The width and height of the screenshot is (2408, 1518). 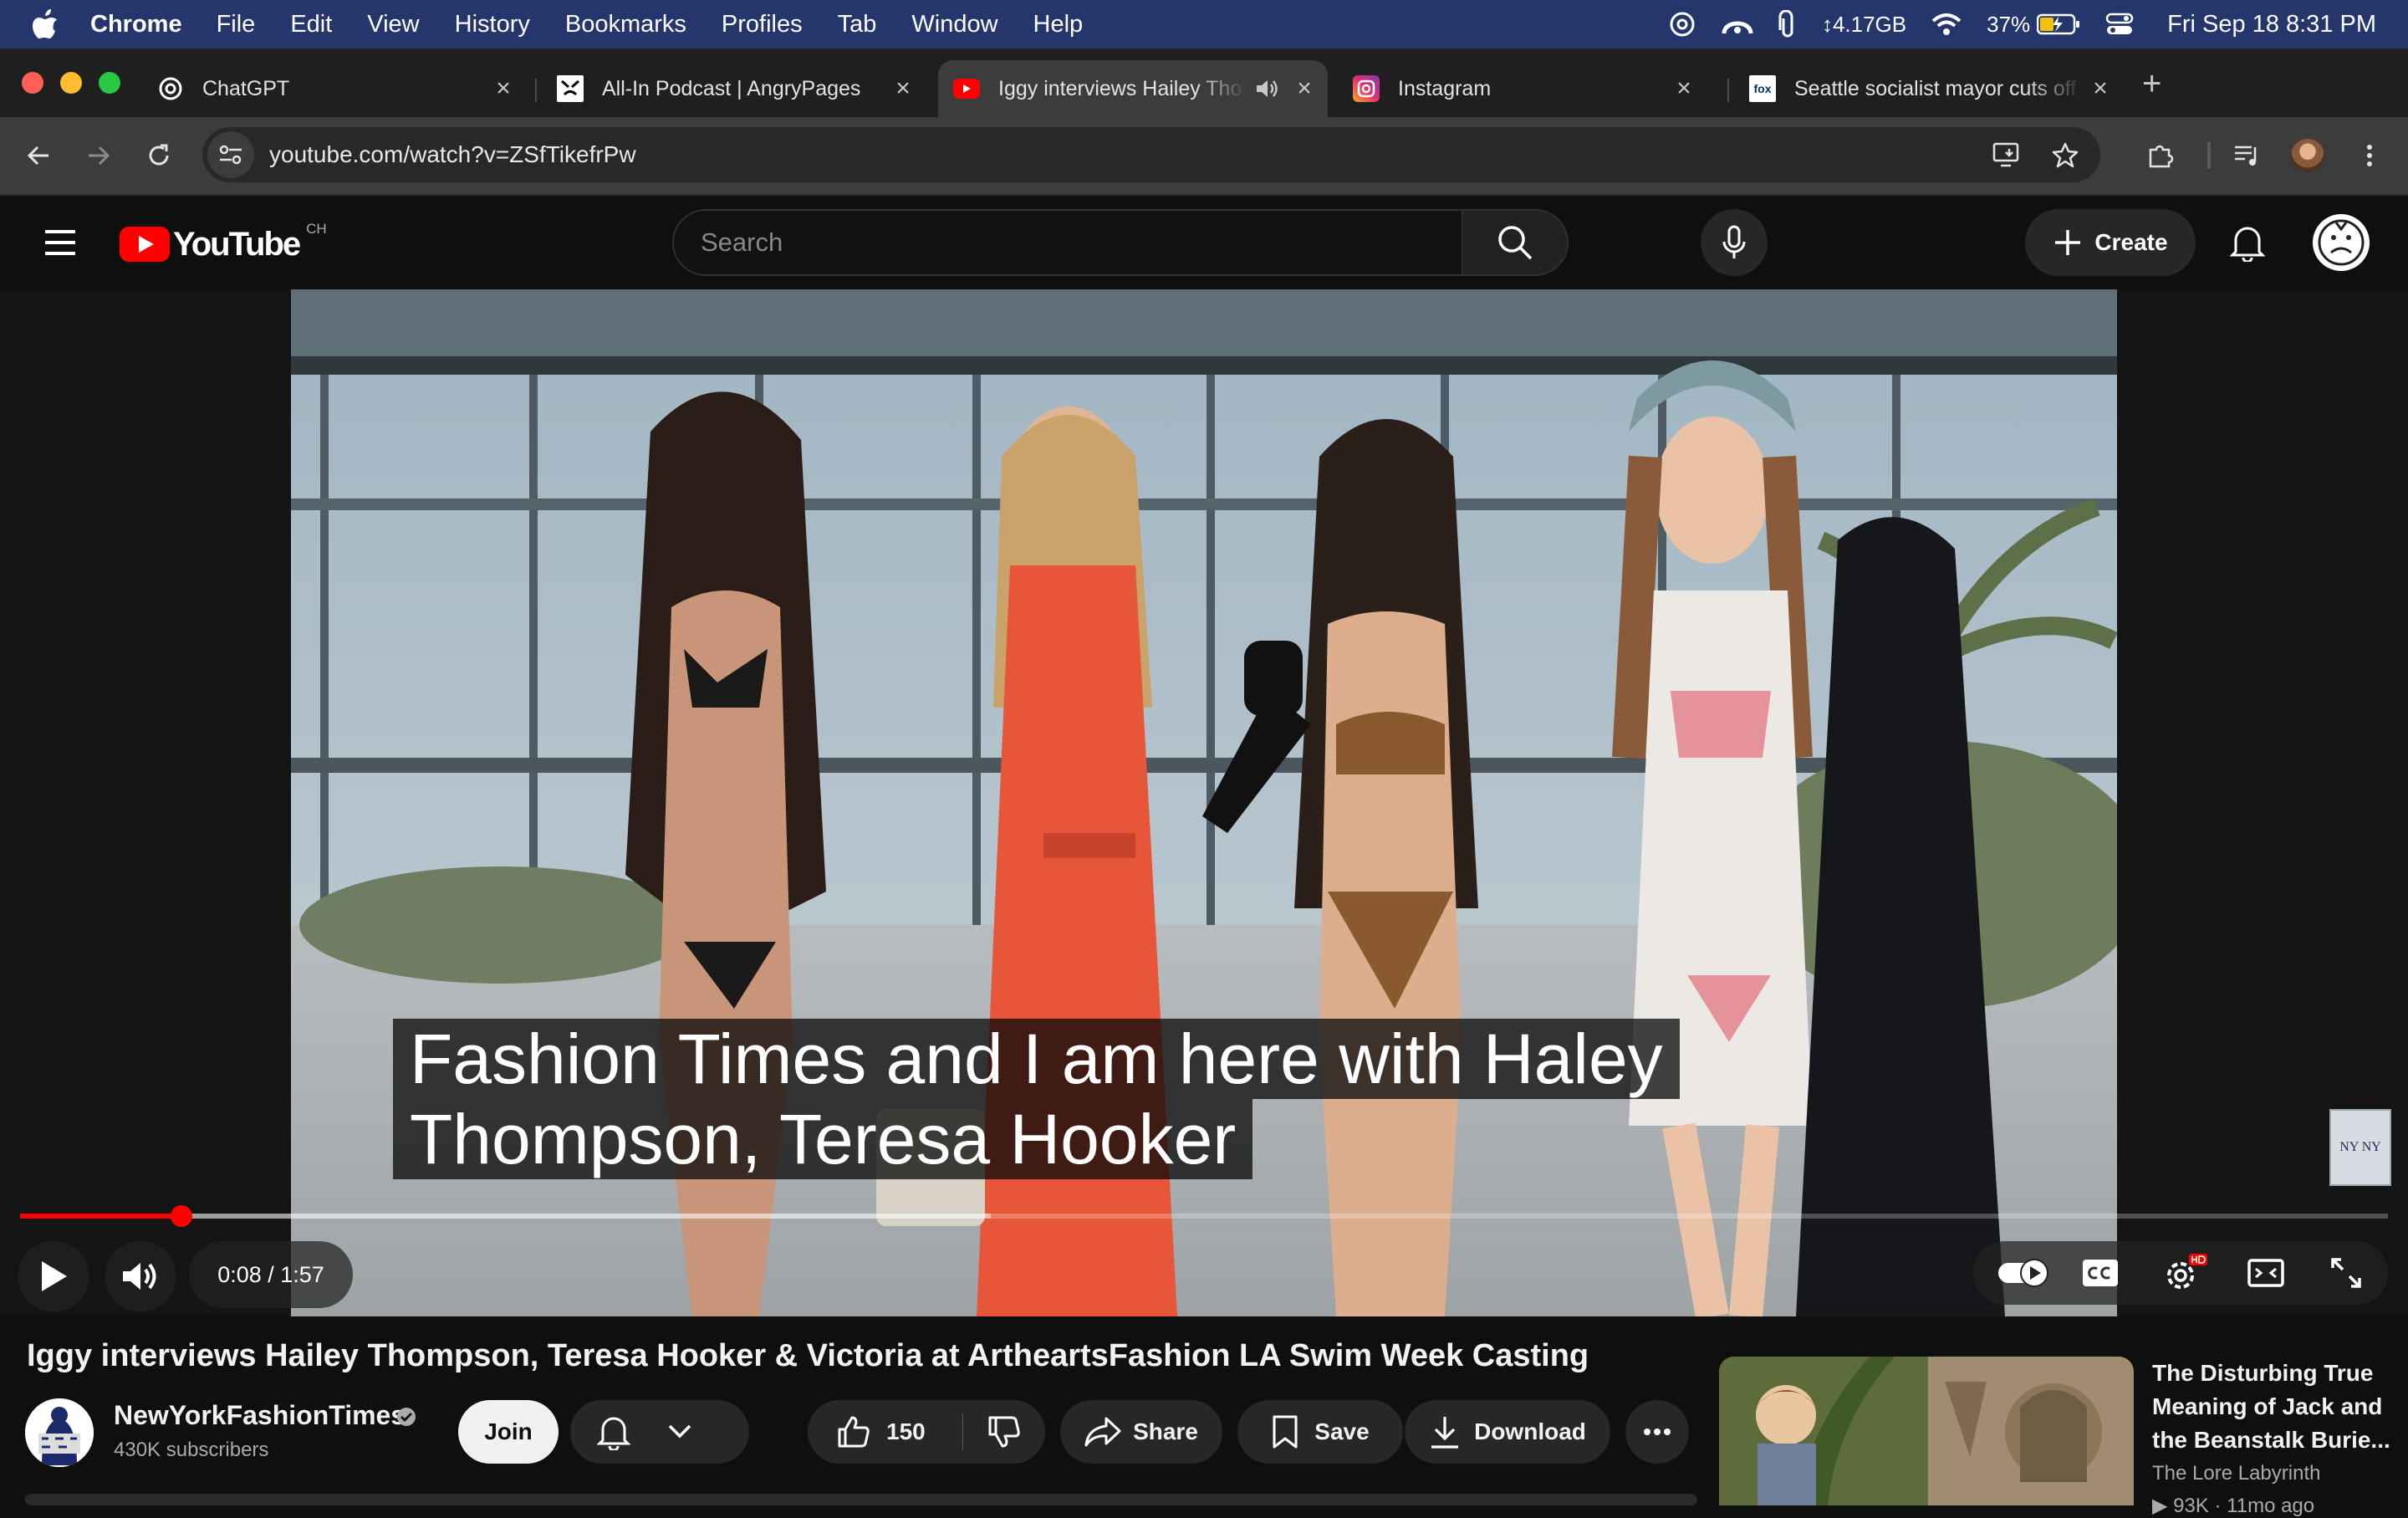 I want to click on channel-name: NewYorkFashionTimes, so click(x=260, y=1415).